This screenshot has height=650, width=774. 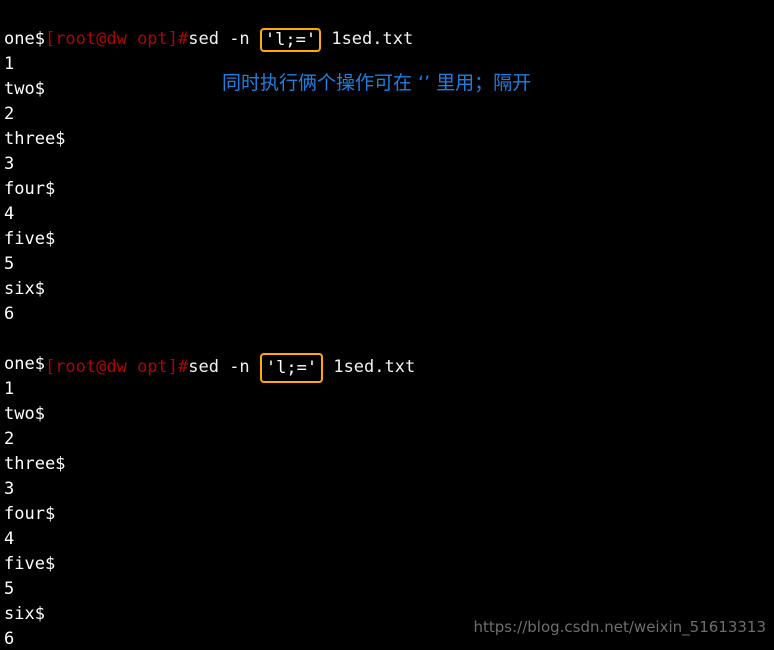 What do you see at coordinates (377, 83) in the screenshot?
I see `annotation-text: 同时执行俩个操作可在 ‘’ 里用；隔开` at bounding box center [377, 83].